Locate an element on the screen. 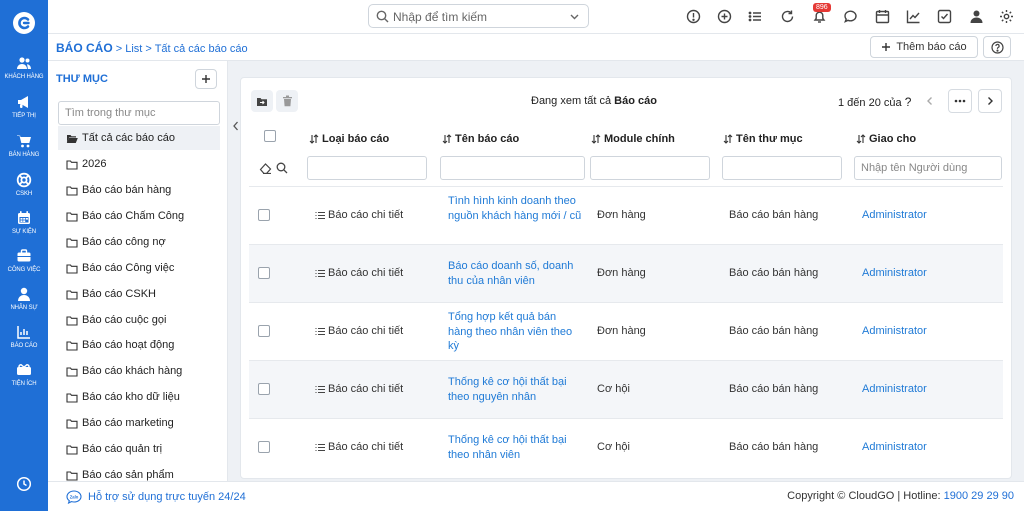  global-search-input: Nhập để tìm kiếm is located at coordinates (478, 16).